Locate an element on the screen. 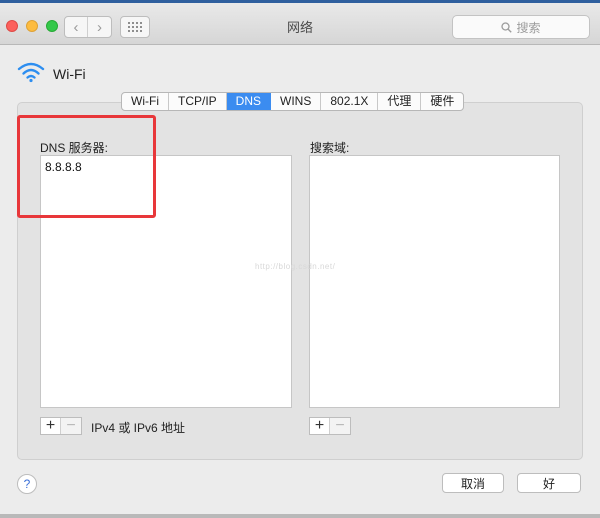  search-field: 搜索 is located at coordinates (521, 27).